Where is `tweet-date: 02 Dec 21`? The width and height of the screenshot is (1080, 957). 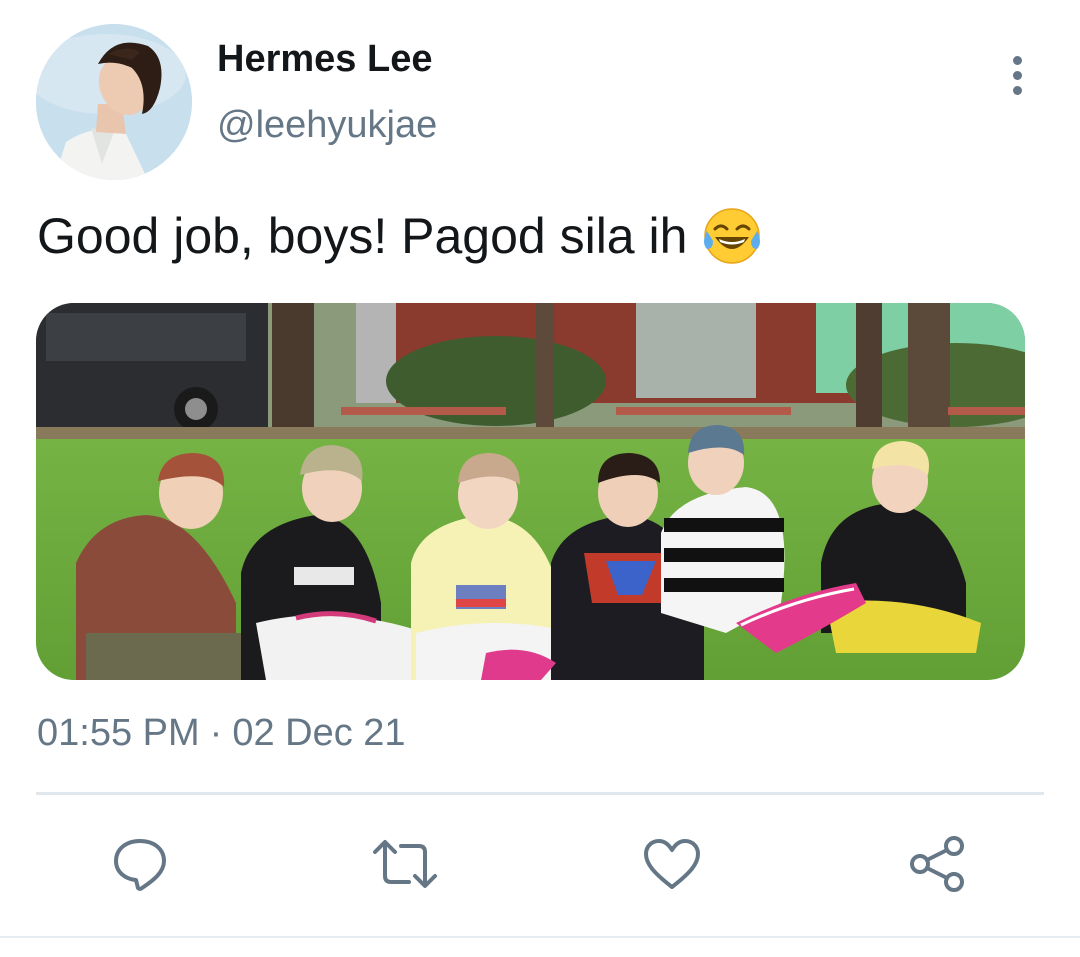
tweet-date: 02 Dec 21 is located at coordinates (319, 733).